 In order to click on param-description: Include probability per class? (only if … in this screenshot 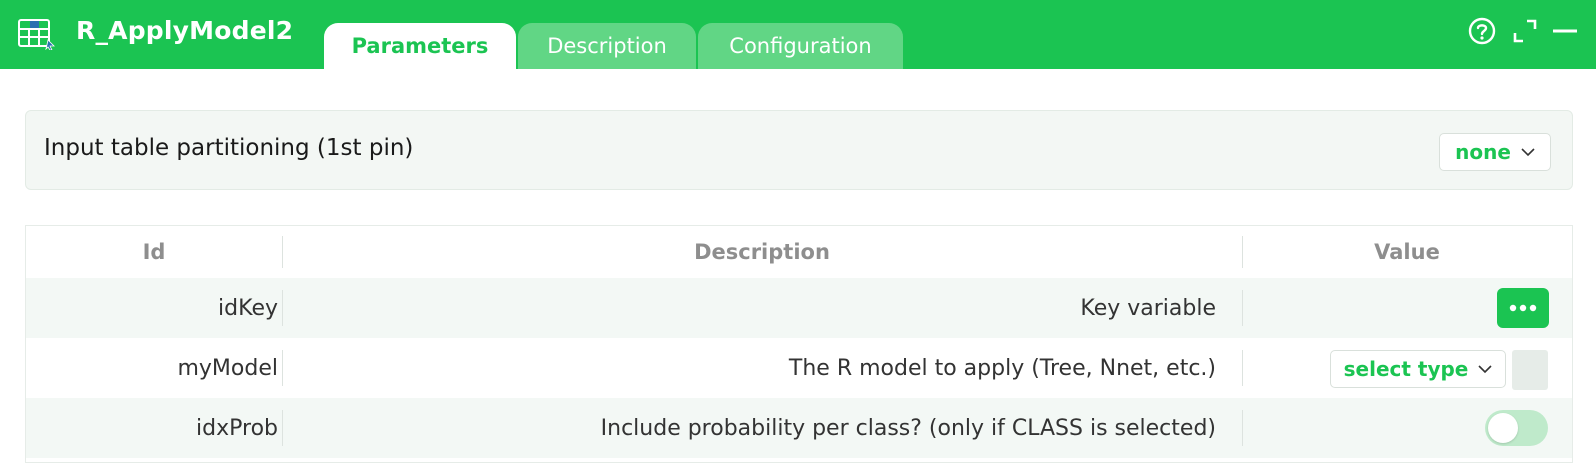, I will do `click(908, 428)`.